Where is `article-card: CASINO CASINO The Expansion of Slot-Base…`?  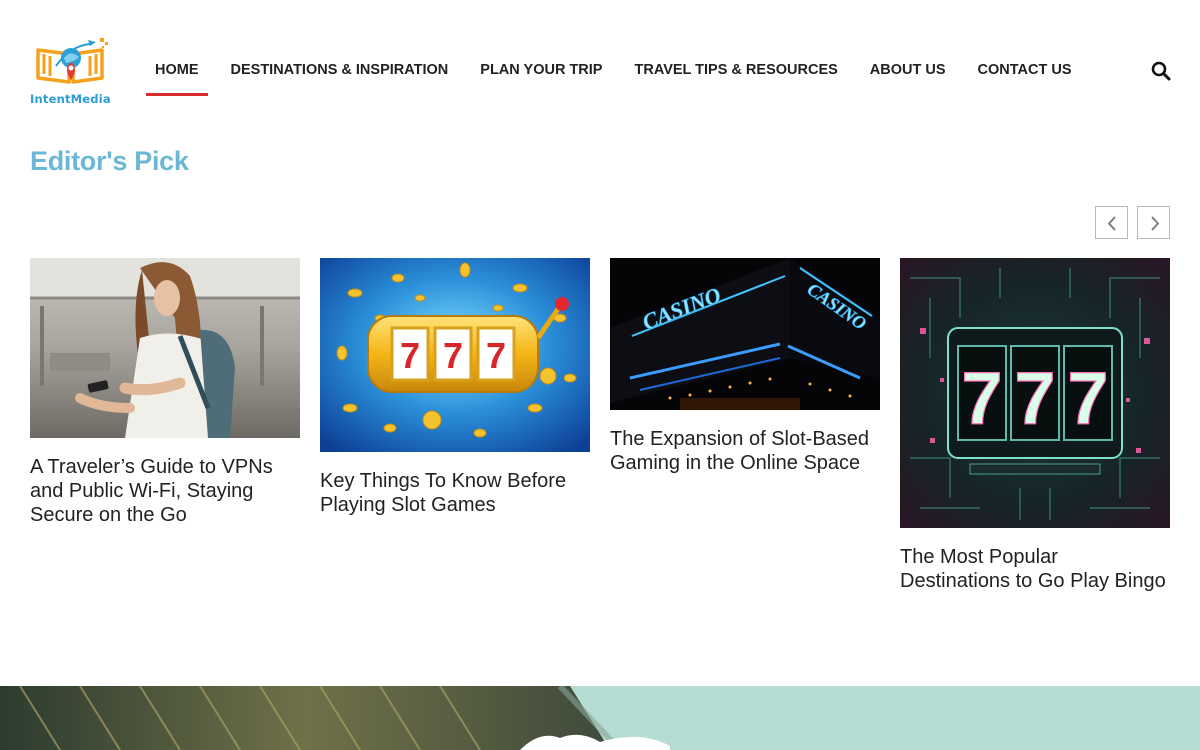 article-card: CASINO CASINO The Expansion of Slot-Base… is located at coordinates (745, 366).